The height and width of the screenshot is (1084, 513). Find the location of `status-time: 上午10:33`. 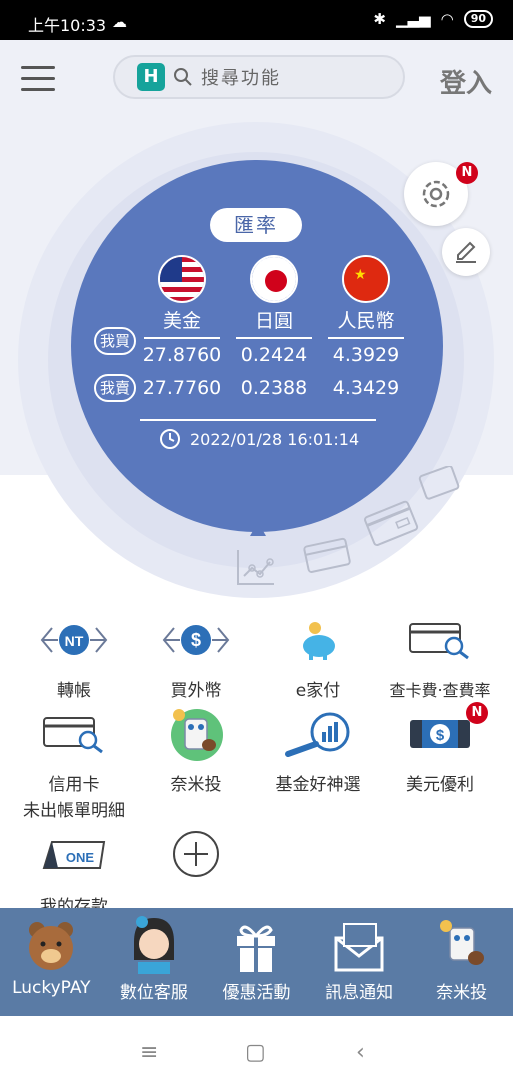

status-time: 上午10:33 is located at coordinates (67, 25).